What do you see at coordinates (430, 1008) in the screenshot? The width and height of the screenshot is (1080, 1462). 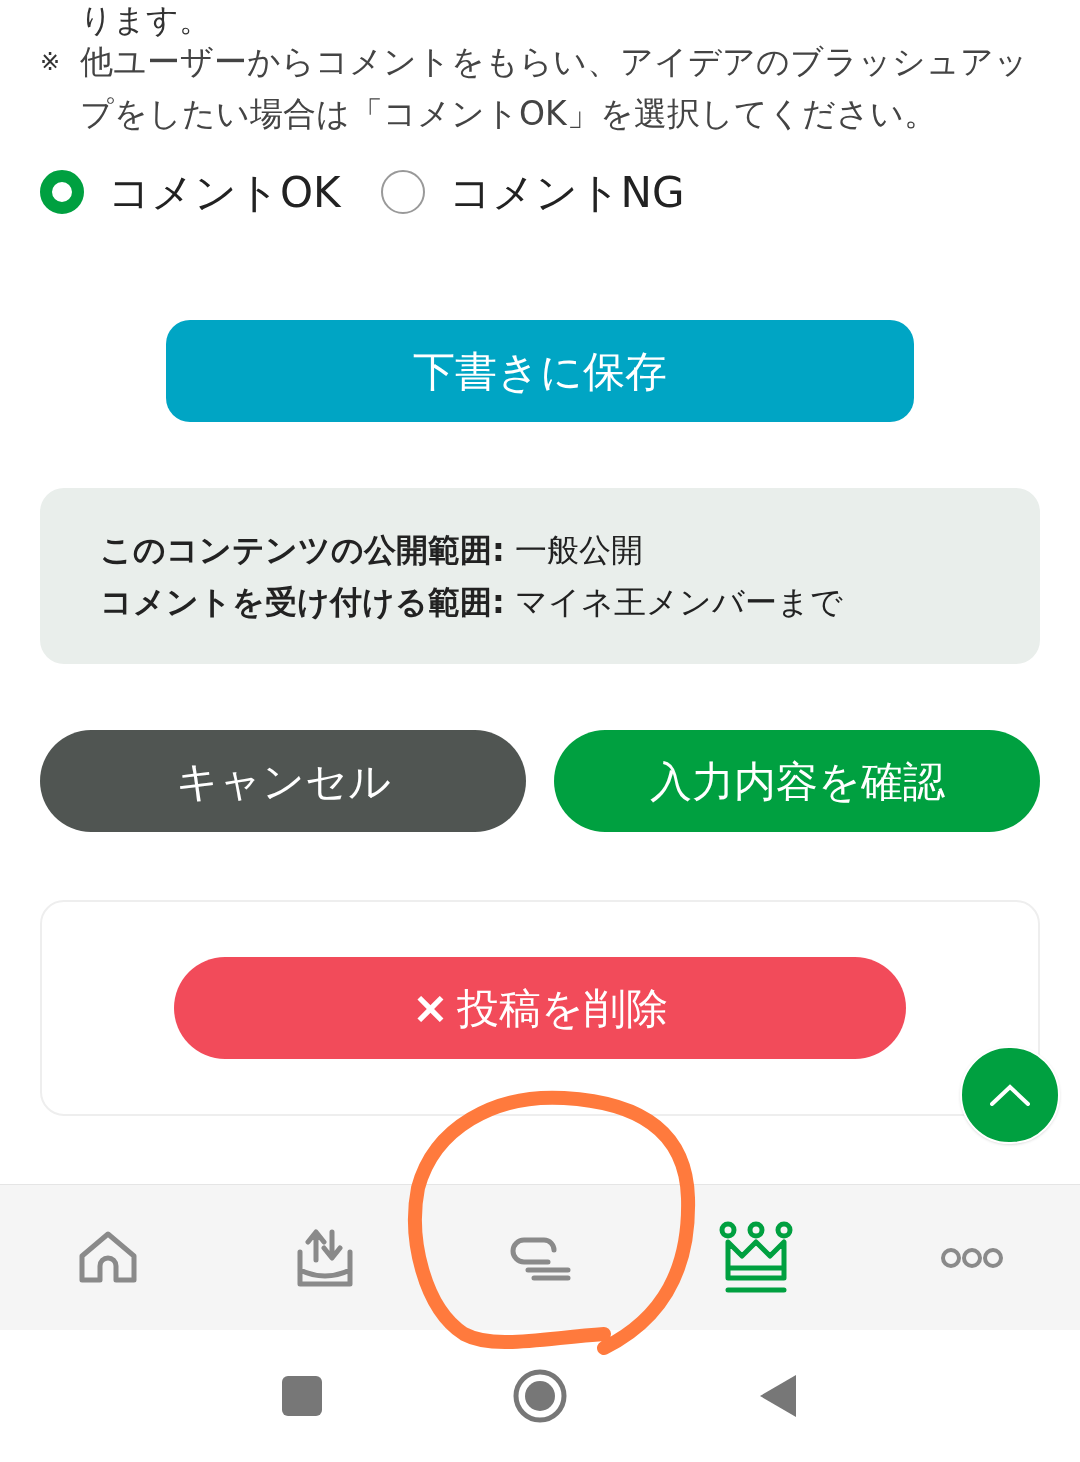 I see `close-icon: ×` at bounding box center [430, 1008].